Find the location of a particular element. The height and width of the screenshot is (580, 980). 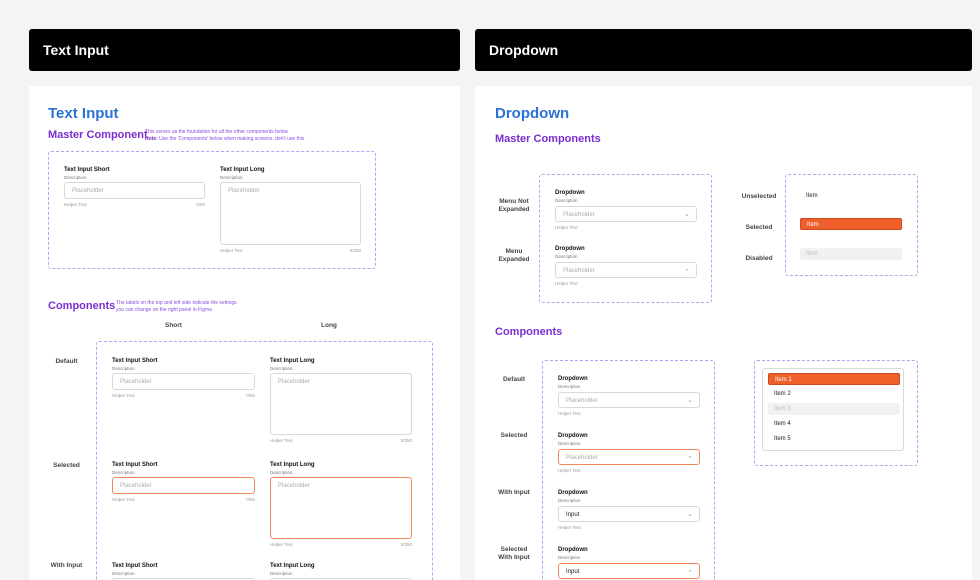

menu-item-disabled: Item is located at coordinates (851, 254).